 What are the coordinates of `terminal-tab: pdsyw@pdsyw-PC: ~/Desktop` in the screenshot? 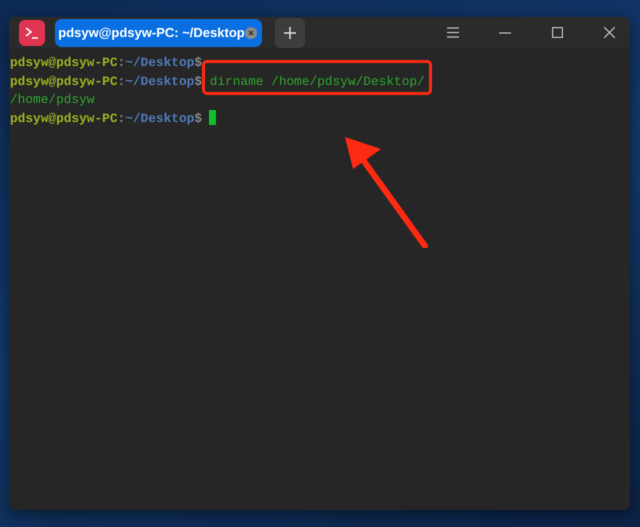 It's located at (158, 32).